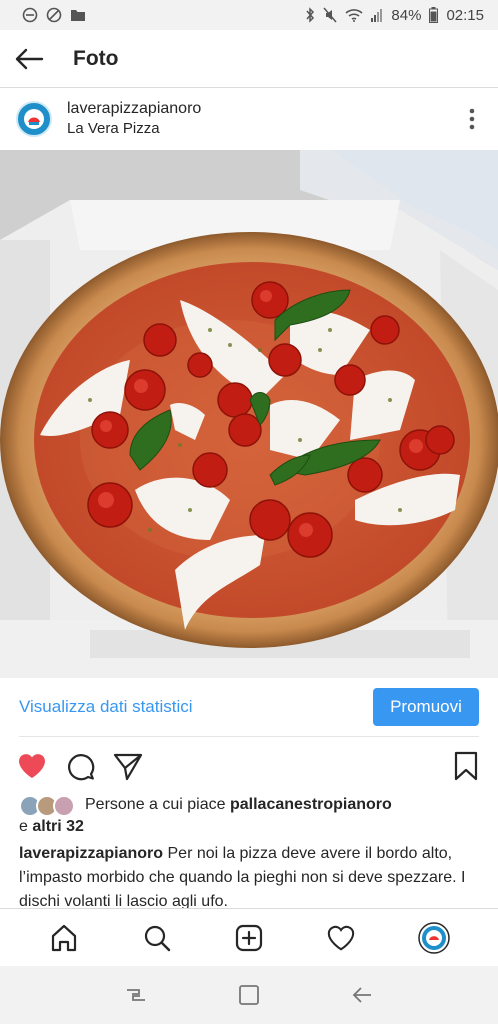  I want to click on back-arrow-icon, so click(29, 58).